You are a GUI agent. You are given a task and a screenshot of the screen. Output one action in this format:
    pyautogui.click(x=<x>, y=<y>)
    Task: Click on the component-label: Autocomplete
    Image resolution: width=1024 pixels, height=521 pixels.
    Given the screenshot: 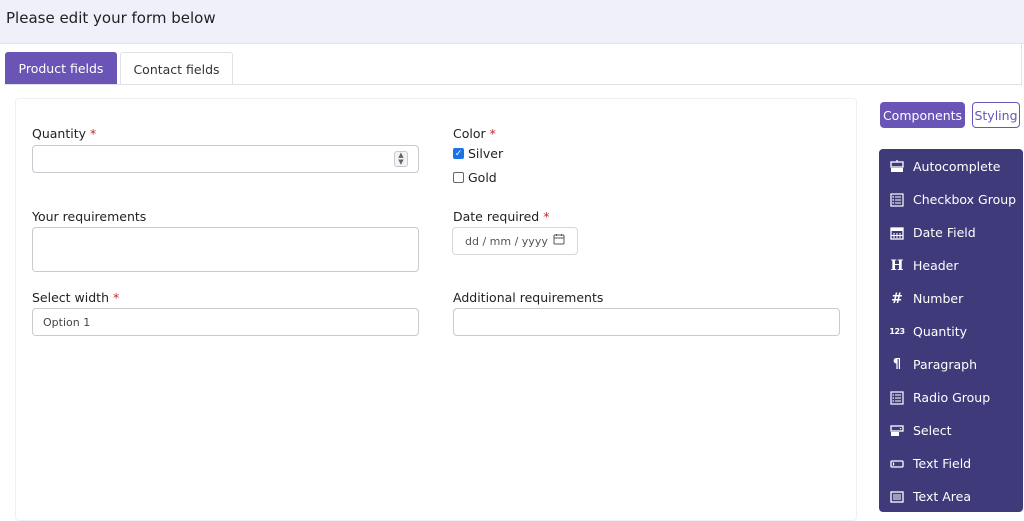 What is the action you would take?
    pyautogui.click(x=957, y=166)
    